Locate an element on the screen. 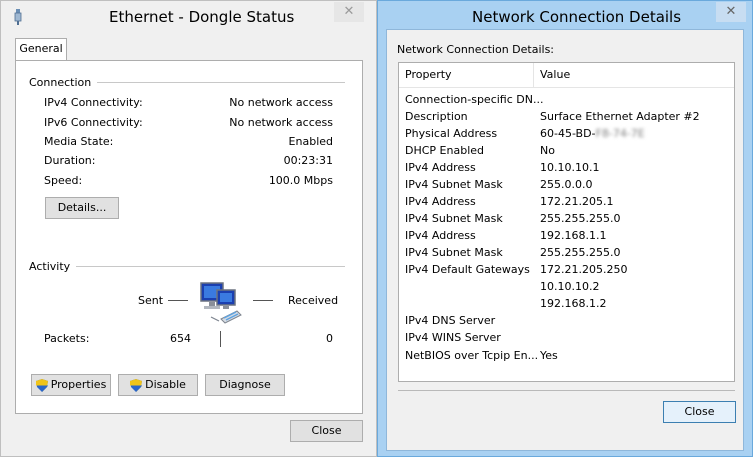  table-row: IPv4 Default Gateways 172.21.205.250 is located at coordinates (564, 269).